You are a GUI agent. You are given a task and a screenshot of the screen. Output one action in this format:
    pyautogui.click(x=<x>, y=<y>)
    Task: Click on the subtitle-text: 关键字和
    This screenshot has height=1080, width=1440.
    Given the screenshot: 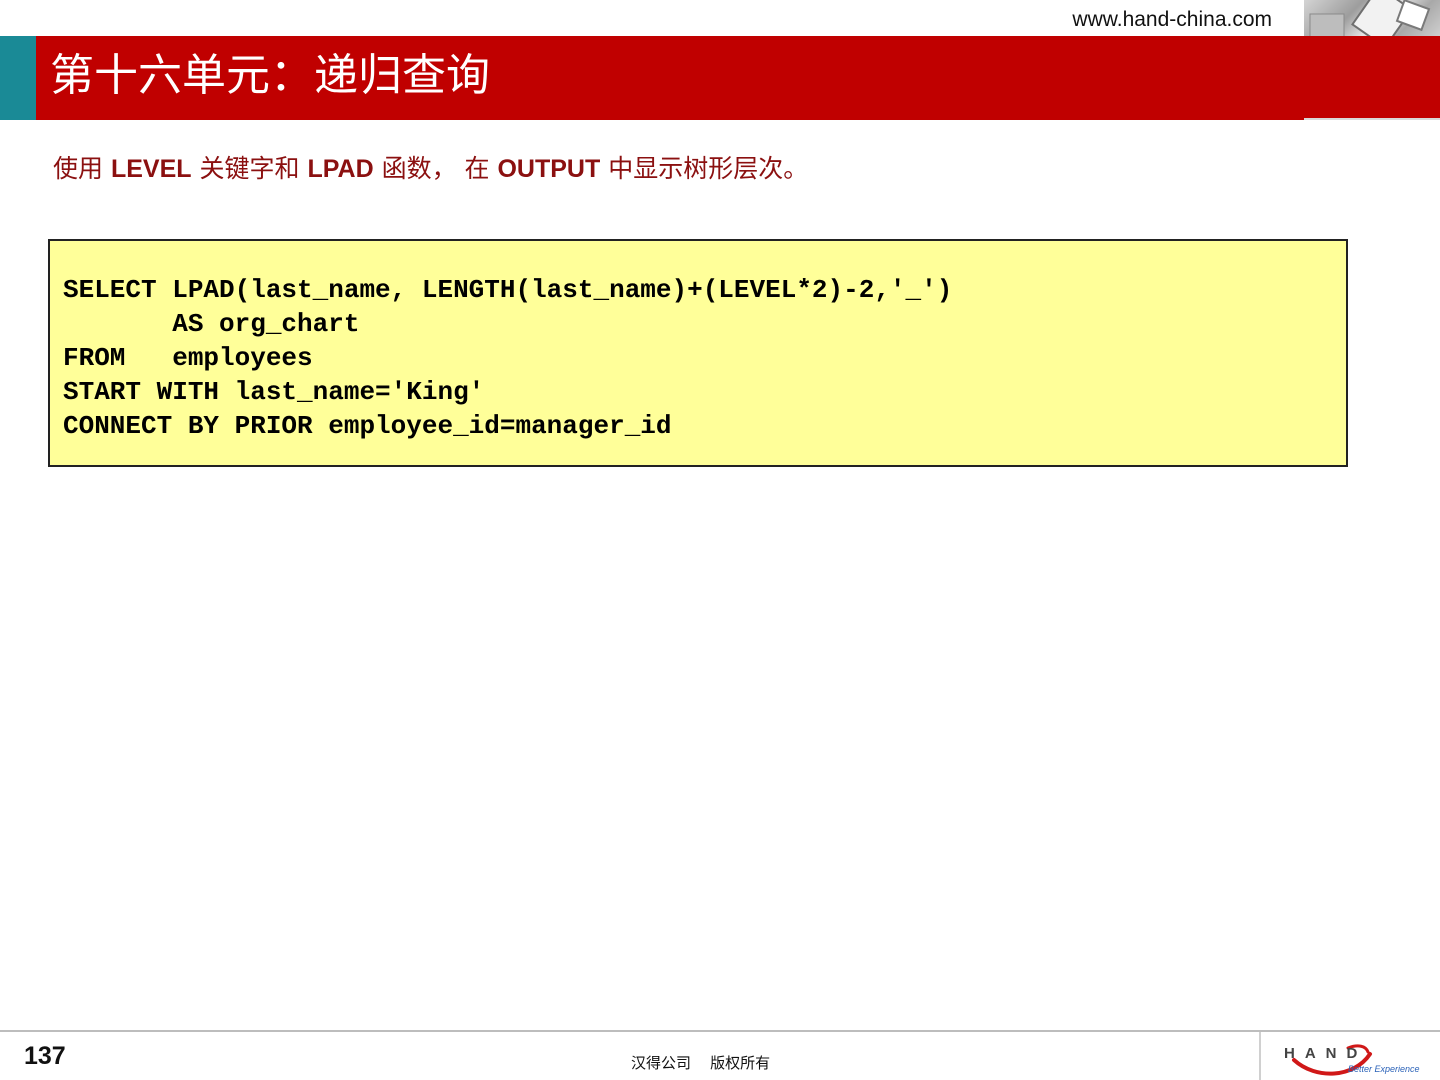 What is the action you would take?
    pyautogui.click(x=249, y=168)
    